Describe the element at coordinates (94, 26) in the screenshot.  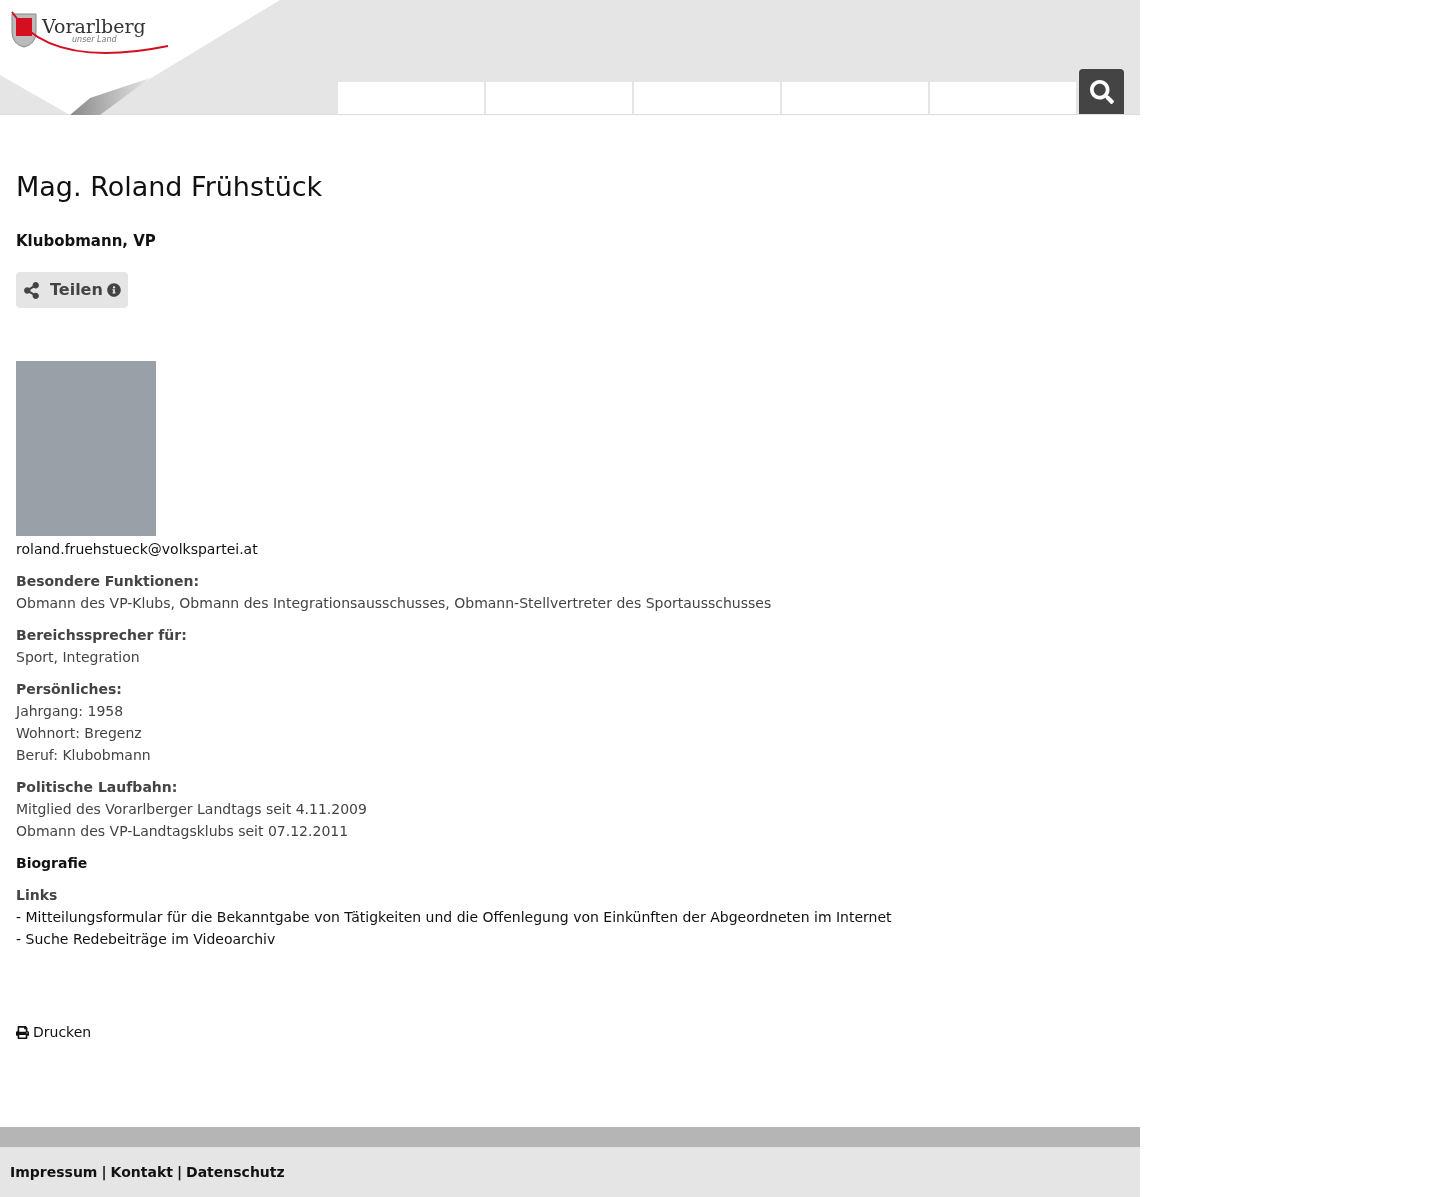
I see `logo-wordmark: Vorarlberg` at that location.